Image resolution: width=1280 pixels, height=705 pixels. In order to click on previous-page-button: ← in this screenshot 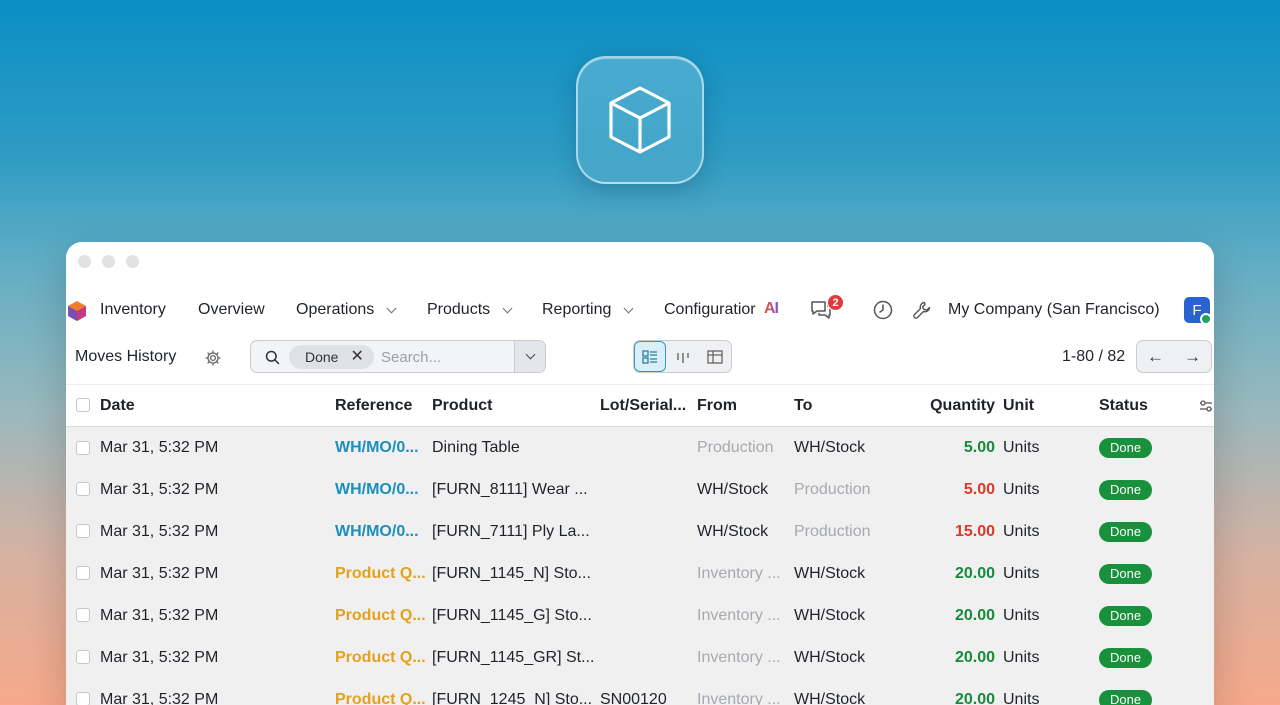, I will do `click(1155, 356)`.